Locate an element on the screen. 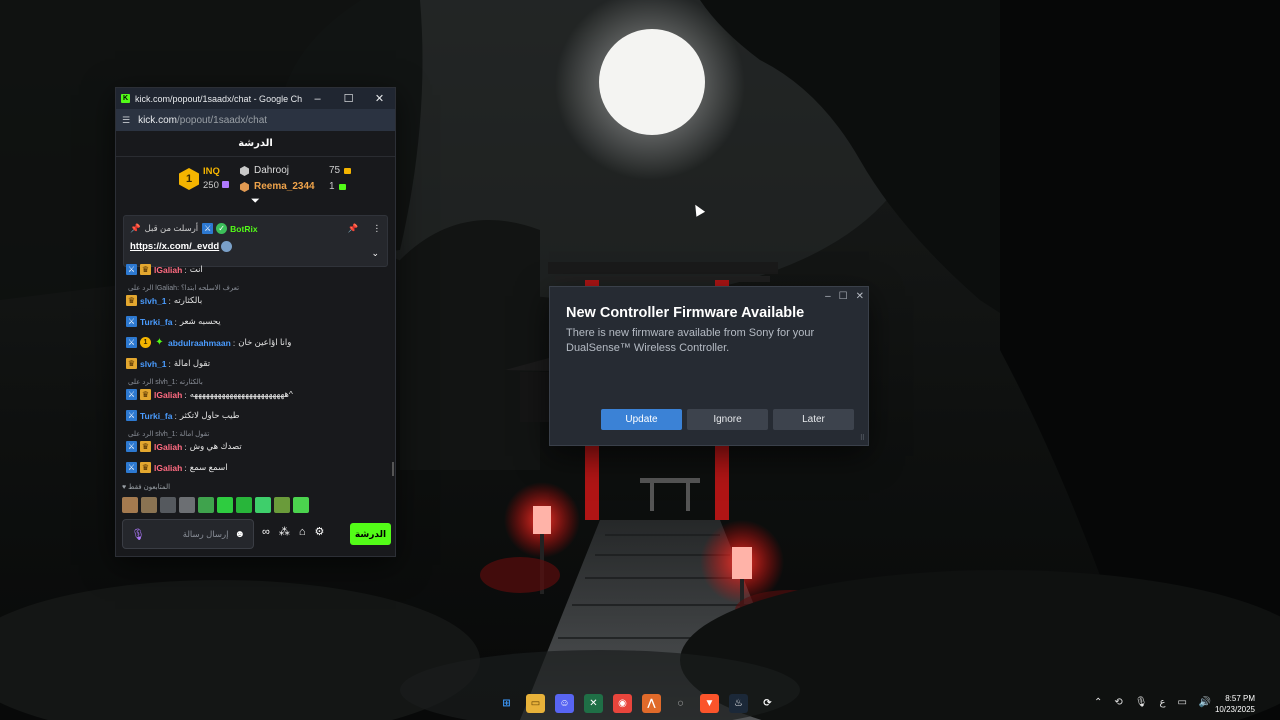 Image resolution: width=1280 pixels, height=720 pixels. infinity-icon: ∞ is located at coordinates (266, 532).